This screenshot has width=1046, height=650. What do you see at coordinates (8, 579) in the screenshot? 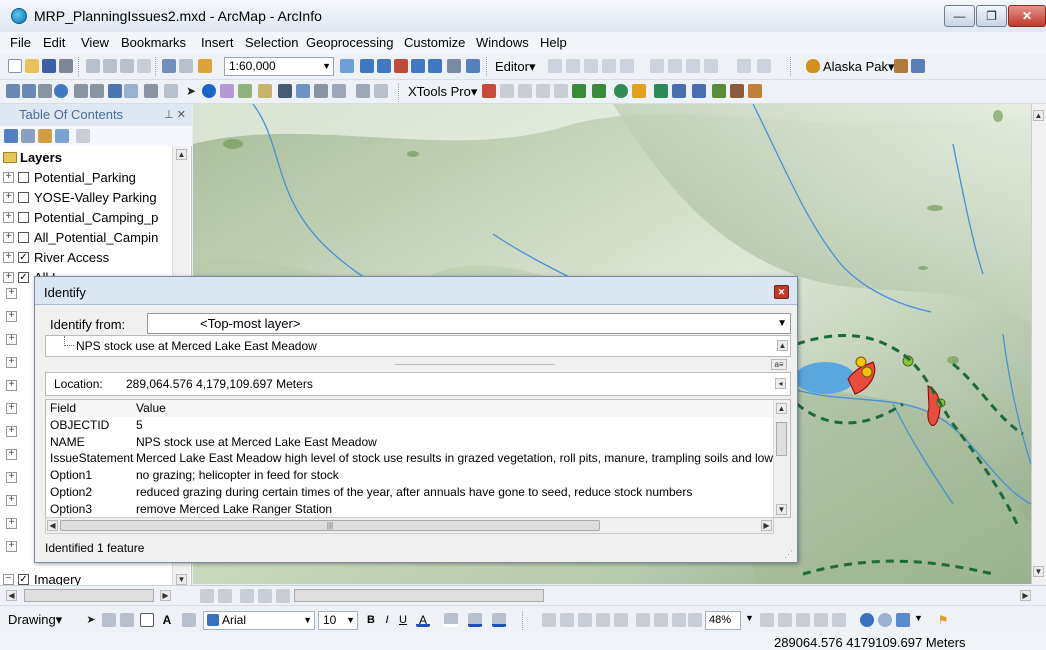
I see `collapse-icon: −` at bounding box center [8, 579].